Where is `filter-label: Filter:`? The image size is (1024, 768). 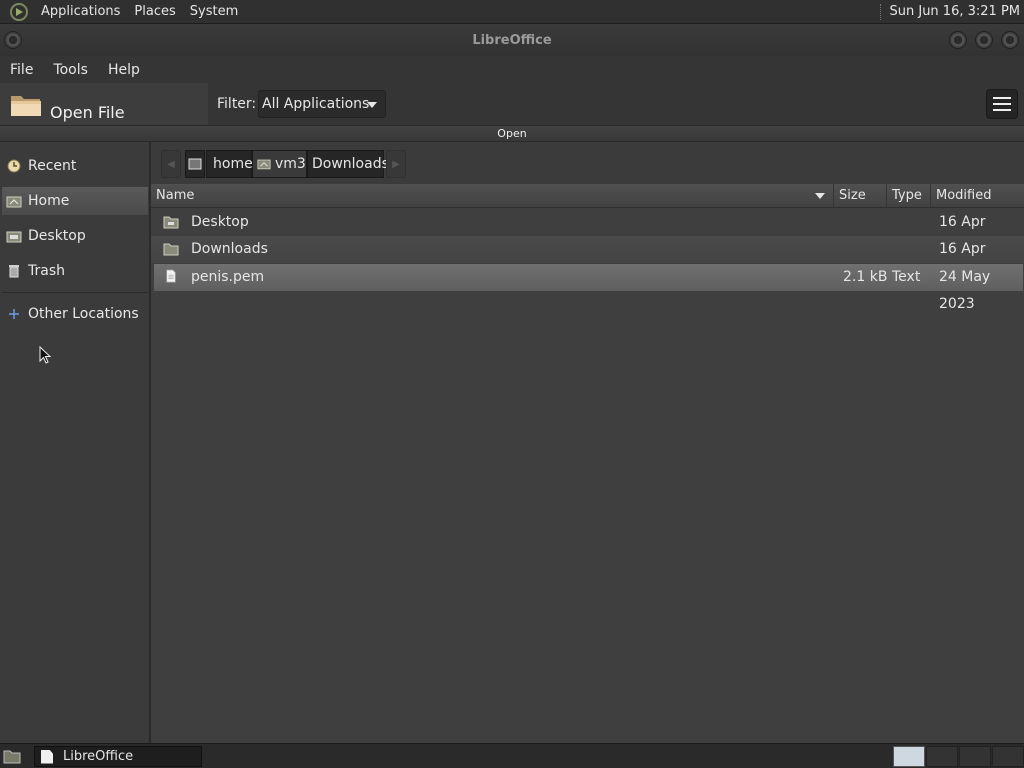
filter-label: Filter: is located at coordinates (237, 104).